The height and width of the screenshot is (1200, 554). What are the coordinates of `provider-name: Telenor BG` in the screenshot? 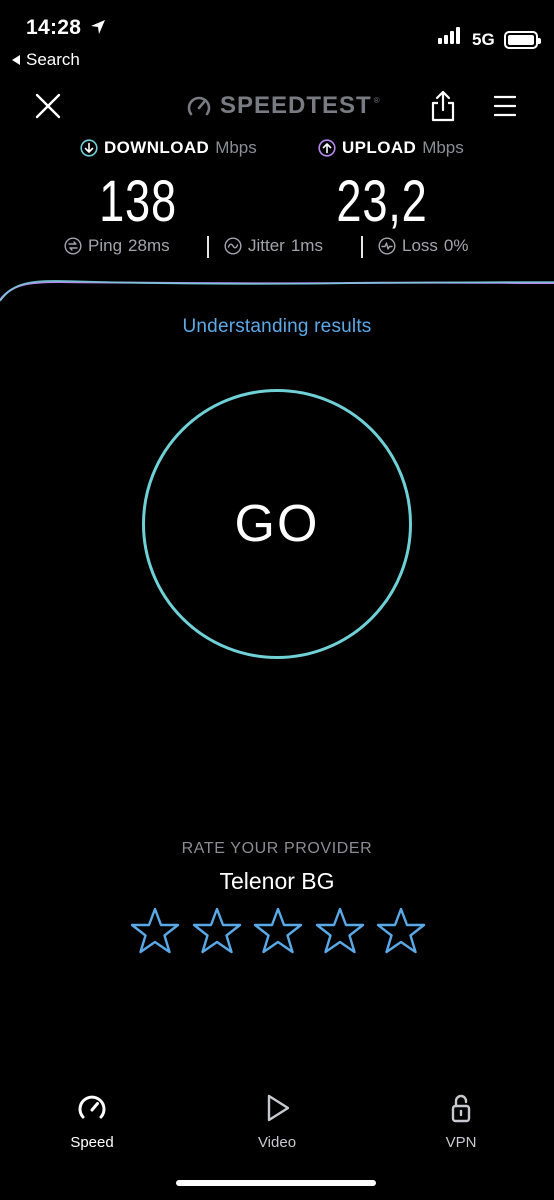 It's located at (277, 881).